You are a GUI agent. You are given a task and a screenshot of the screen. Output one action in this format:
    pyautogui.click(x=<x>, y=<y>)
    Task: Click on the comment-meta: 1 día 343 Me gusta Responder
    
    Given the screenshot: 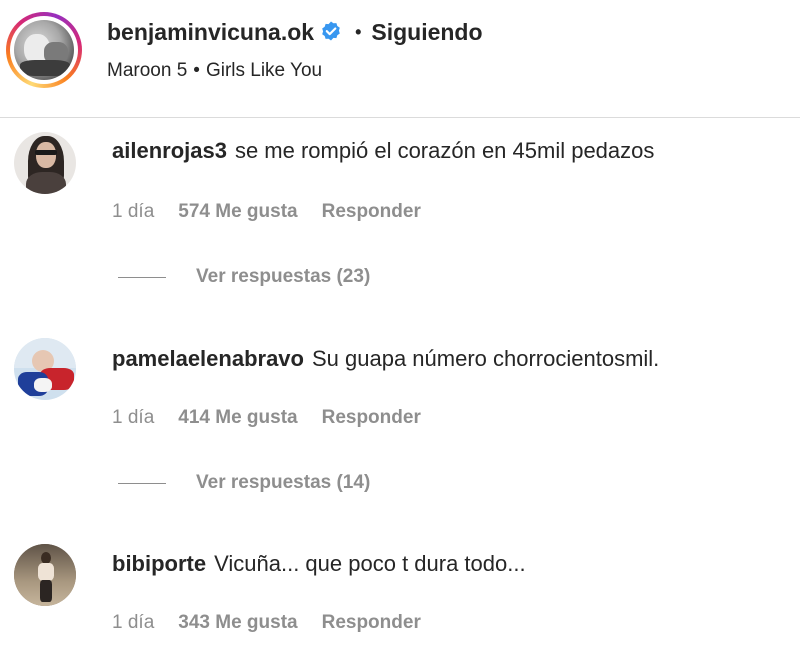 What is the action you would take?
    pyautogui.click(x=266, y=623)
    